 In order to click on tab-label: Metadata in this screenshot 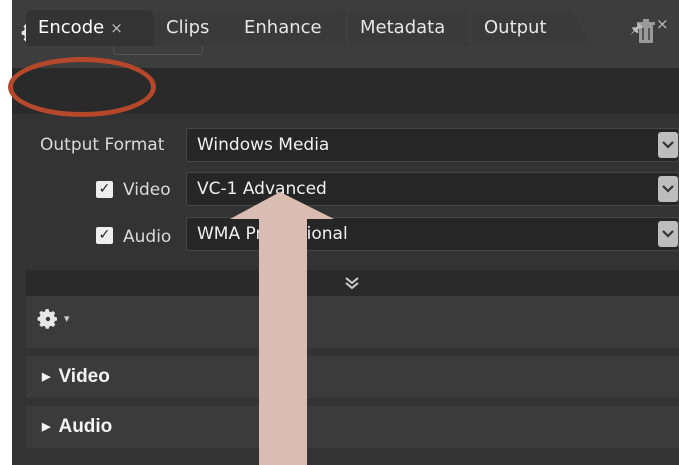, I will do `click(403, 27)`.